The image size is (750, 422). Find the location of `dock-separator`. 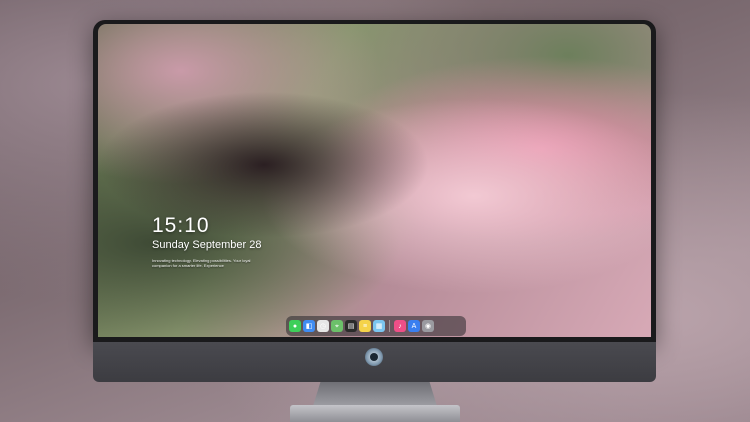

dock-separator is located at coordinates (389, 326).